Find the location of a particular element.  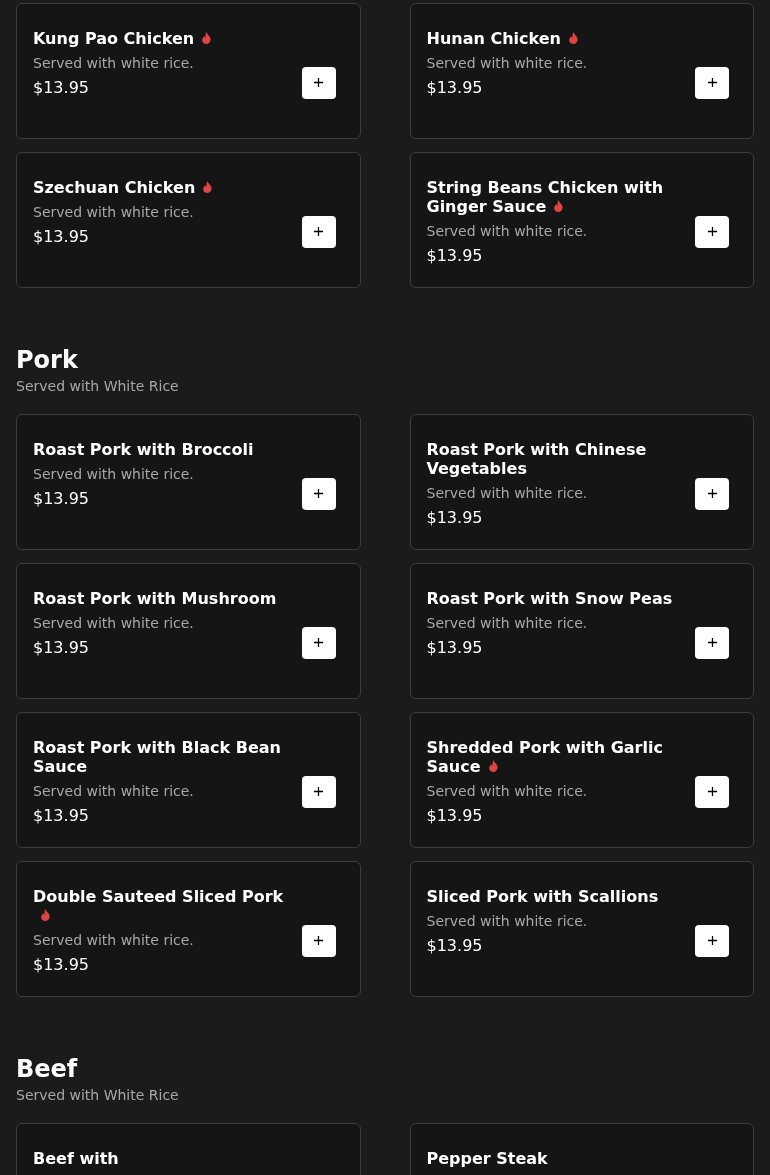

dish-name: Beef with is located at coordinates (76, 1158).